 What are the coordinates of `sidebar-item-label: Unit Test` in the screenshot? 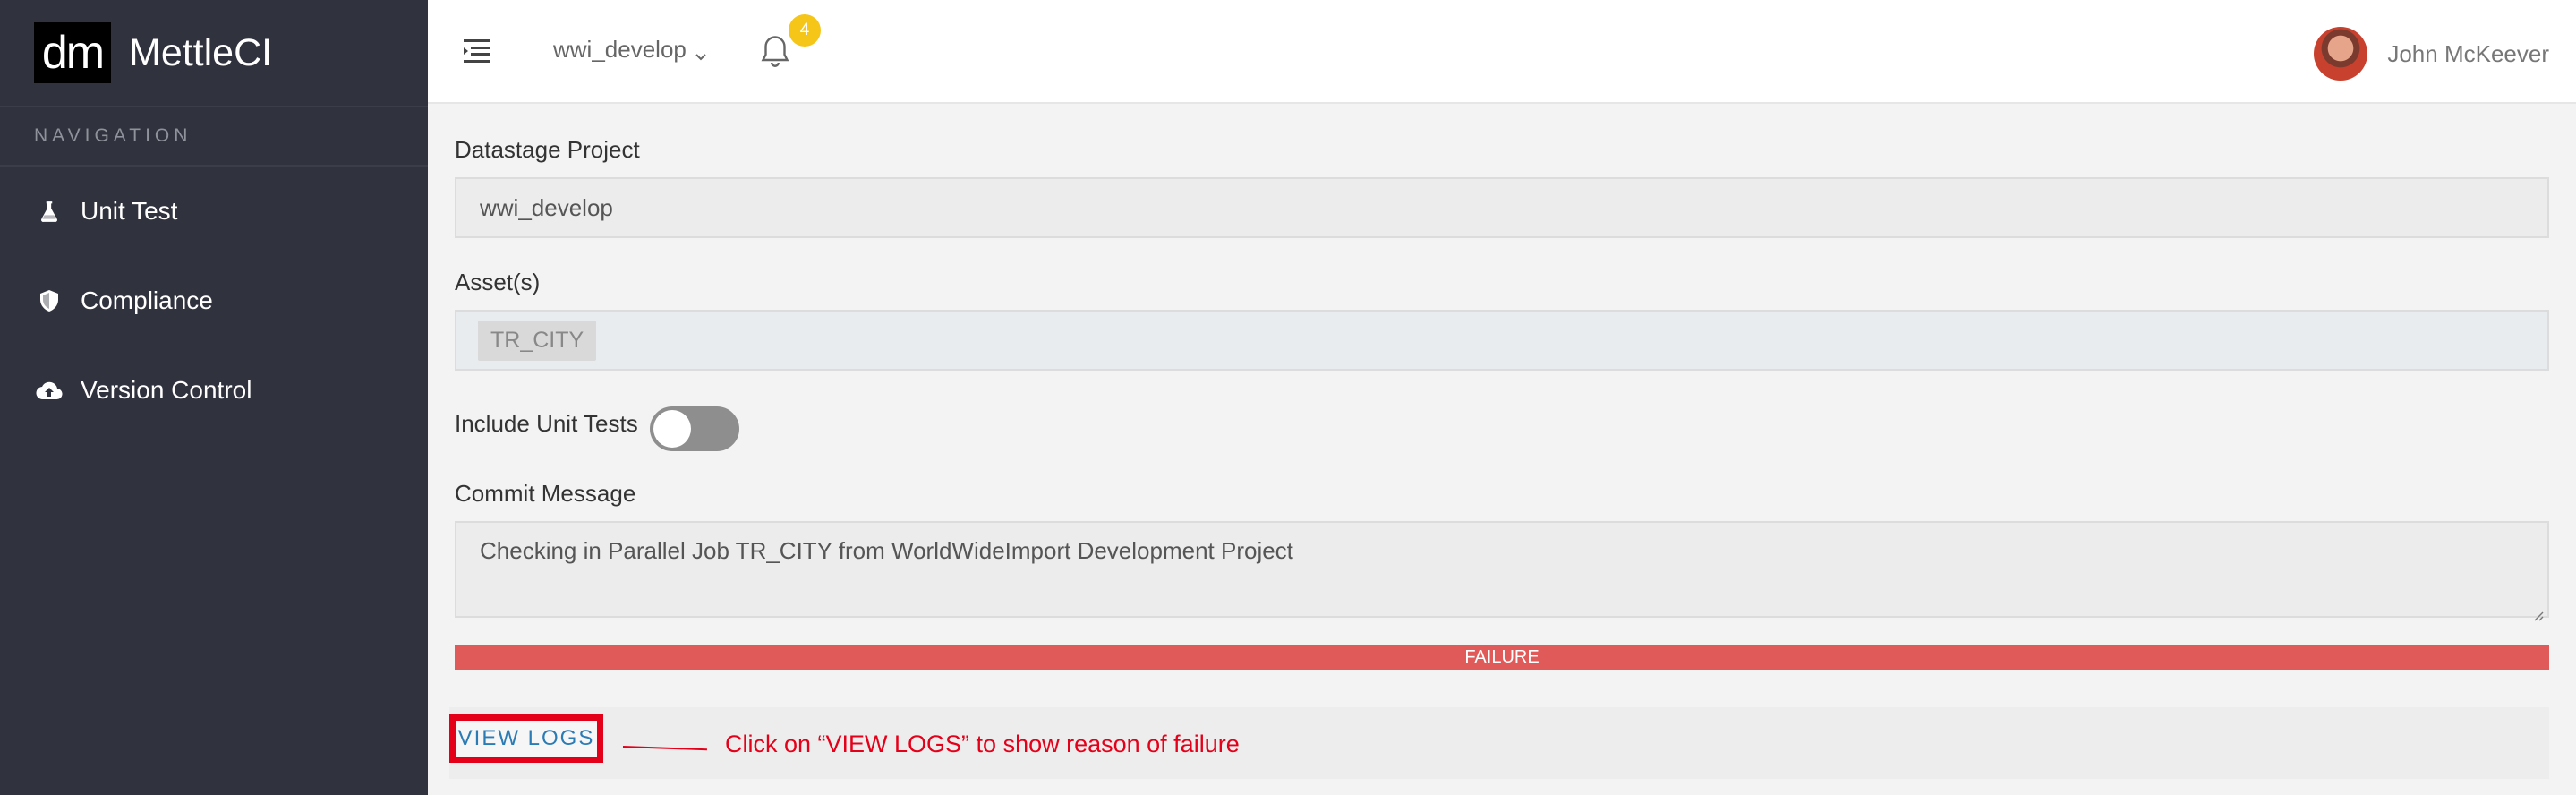 It's located at (129, 211).